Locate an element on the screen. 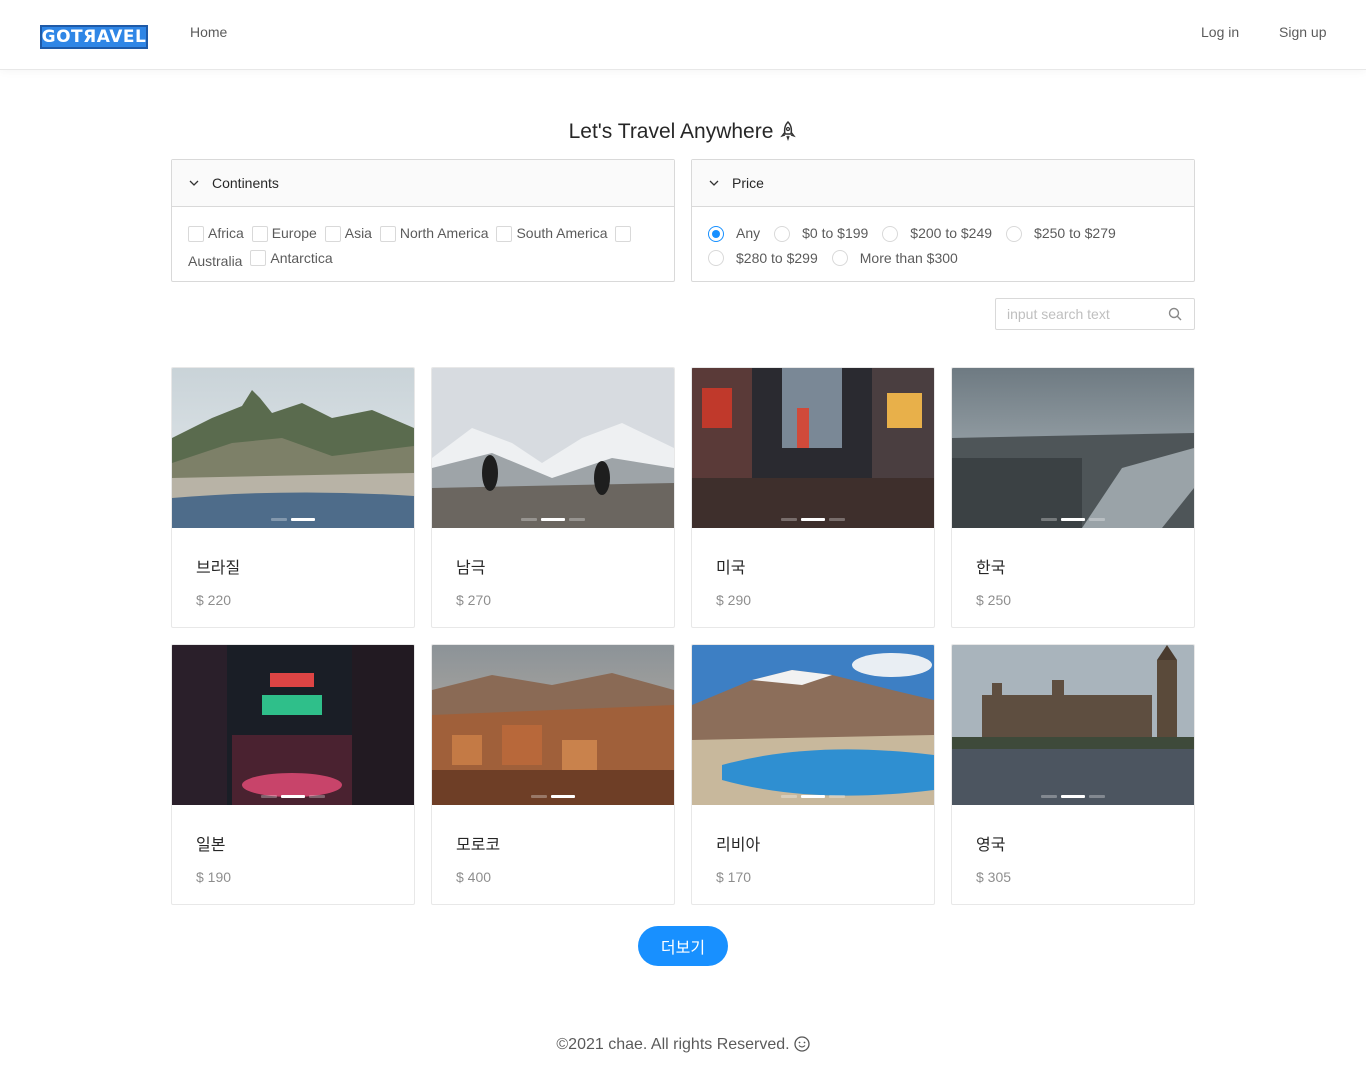  checkbox-antarctica: Antarctica is located at coordinates (293, 258).